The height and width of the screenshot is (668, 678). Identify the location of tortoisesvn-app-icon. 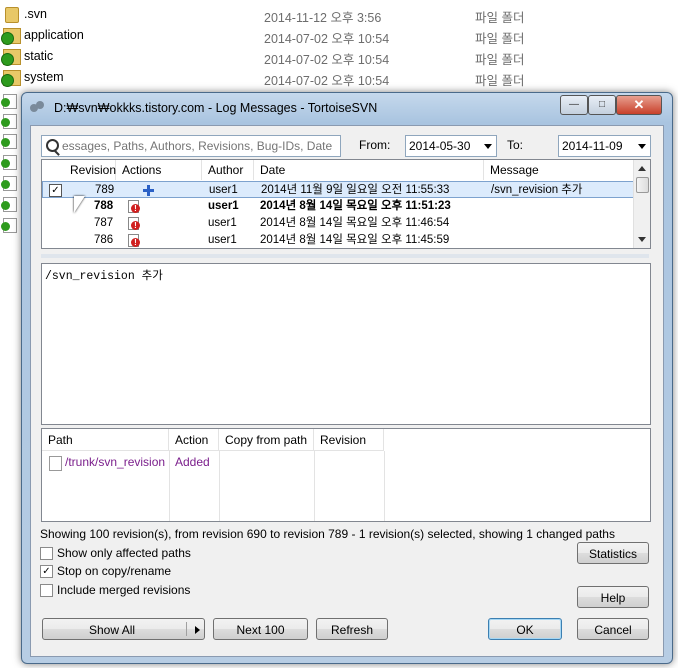
(38, 108).